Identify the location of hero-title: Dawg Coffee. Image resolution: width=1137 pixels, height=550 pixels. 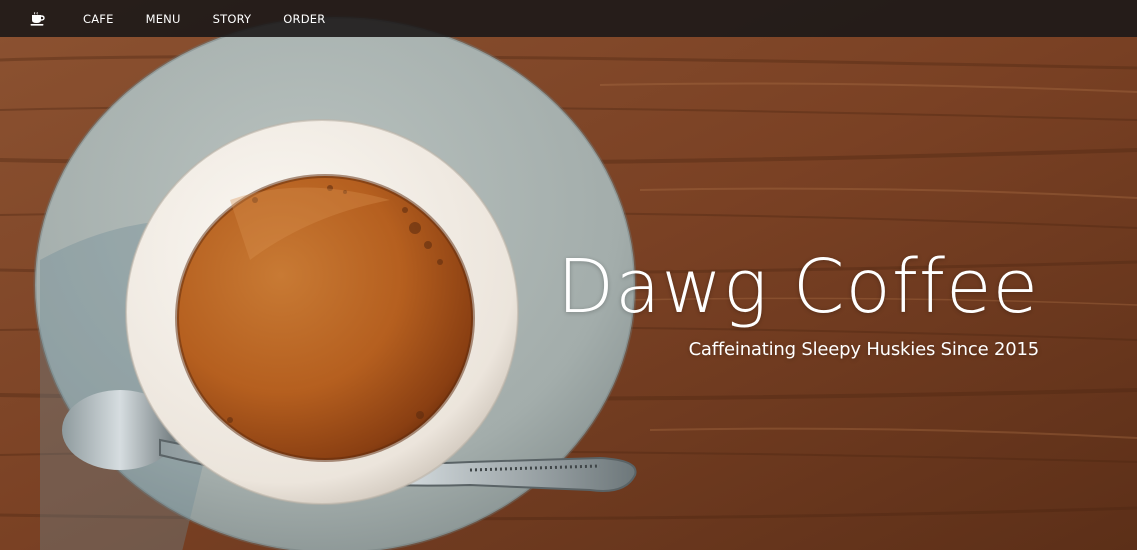
(798, 287).